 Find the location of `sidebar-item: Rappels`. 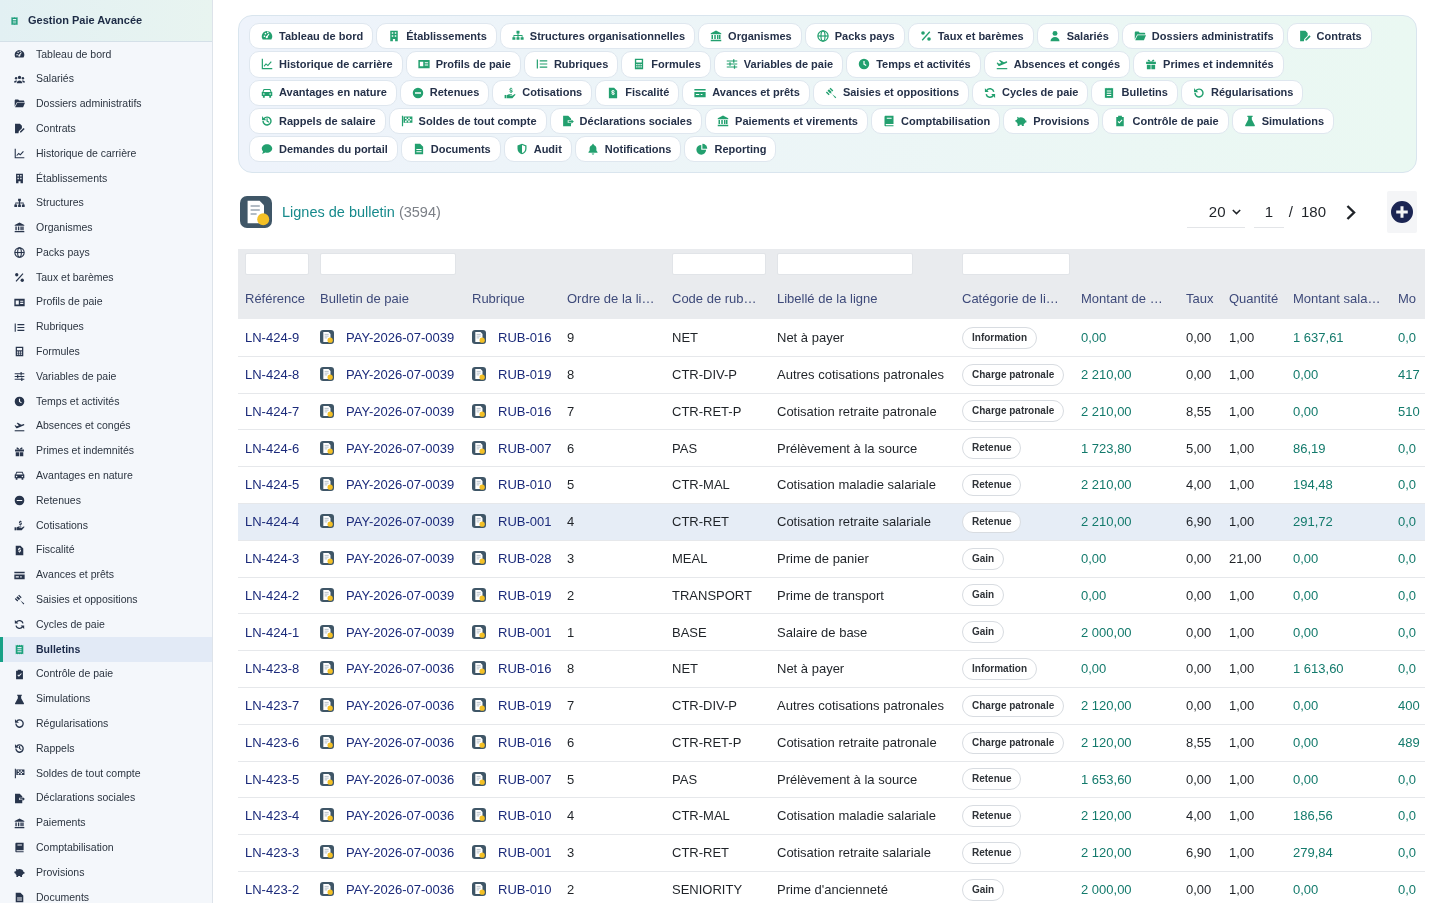

sidebar-item: Rappels is located at coordinates (106, 749).